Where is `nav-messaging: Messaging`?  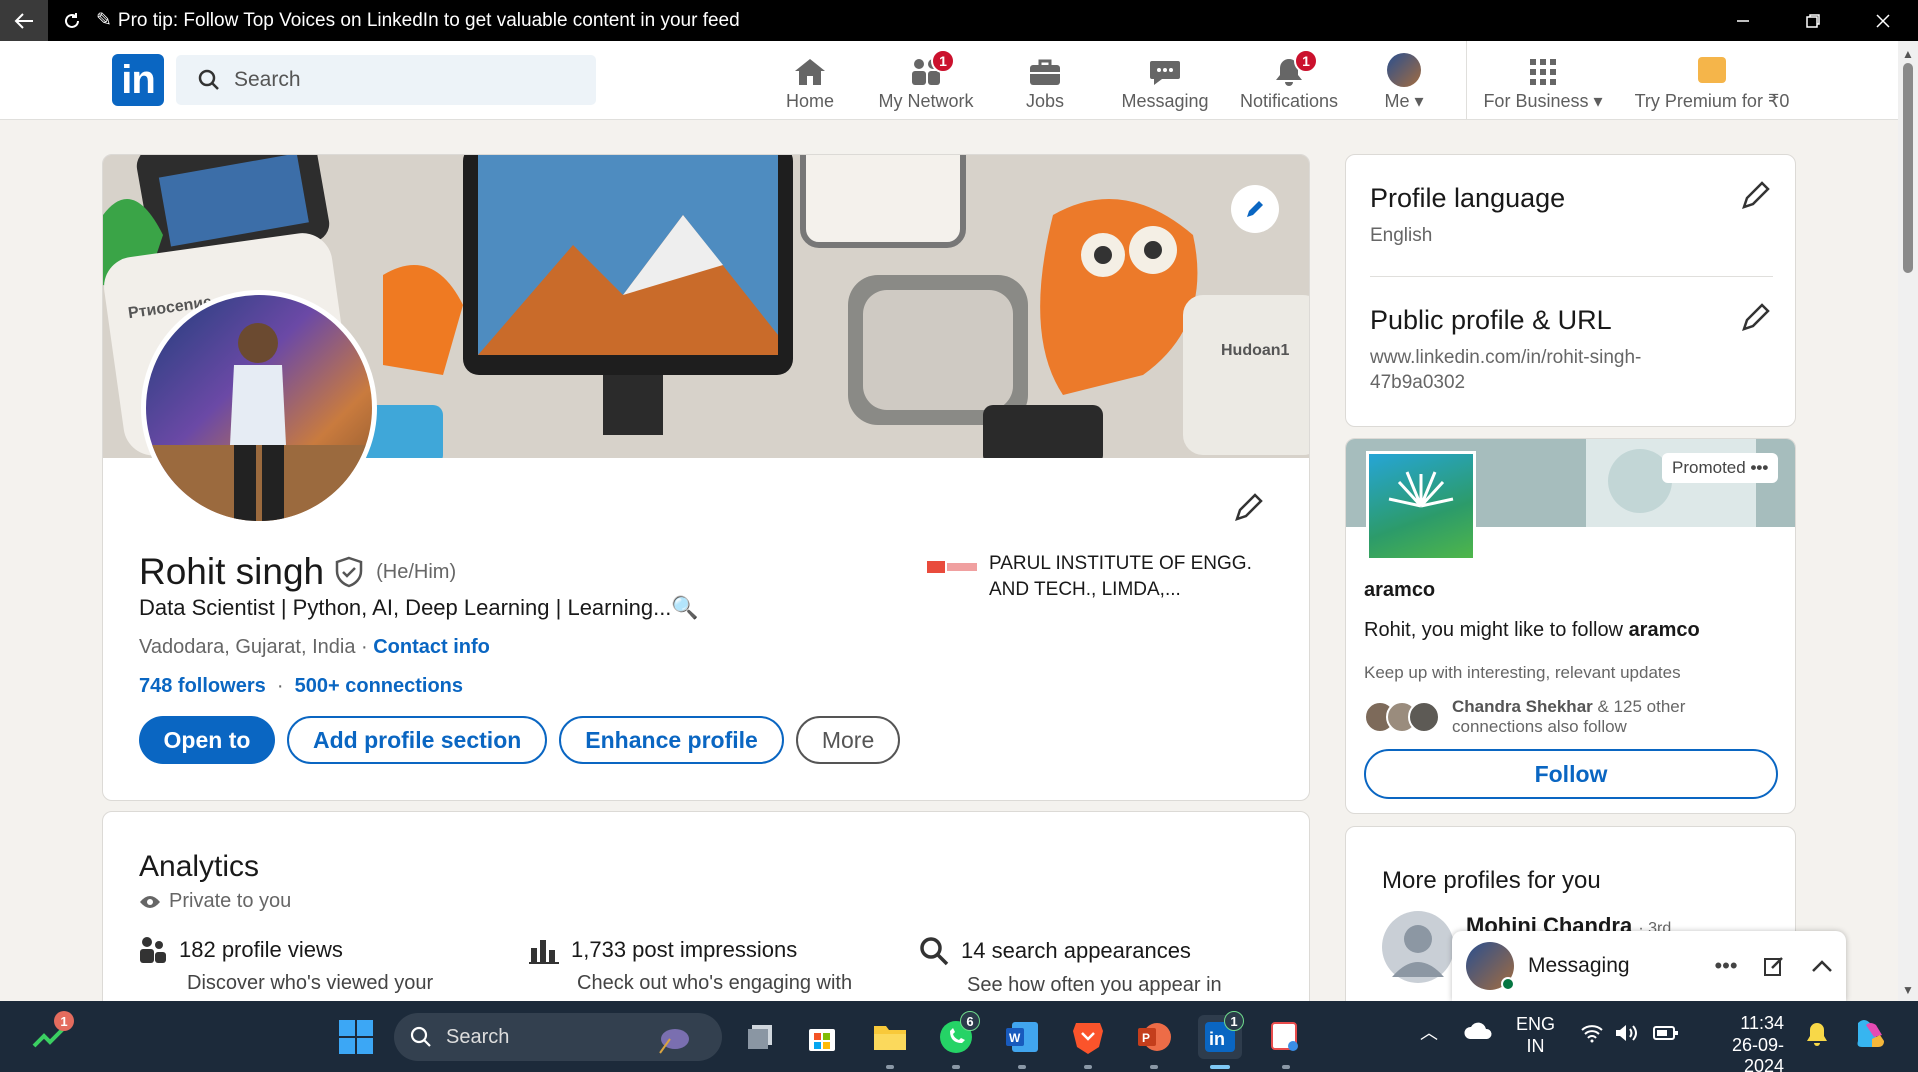
nav-messaging: Messaging is located at coordinates (1165, 81).